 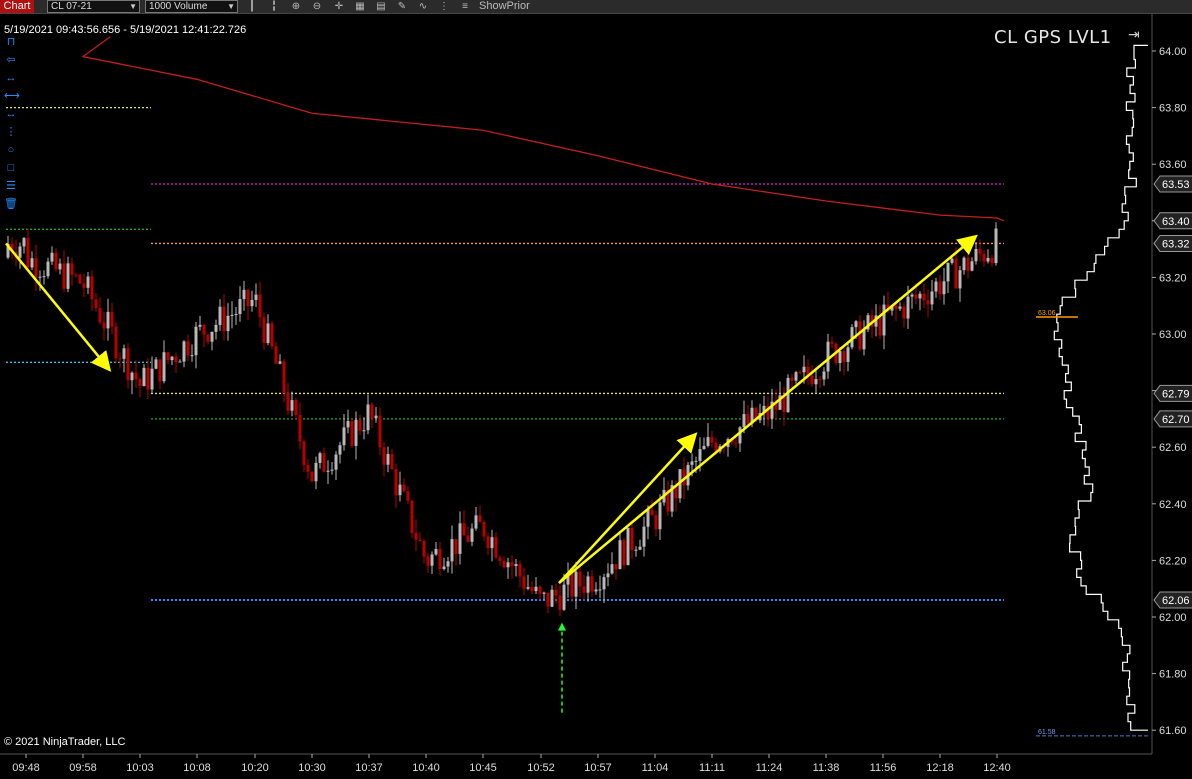 I want to click on x-tick-label: 09:48, so click(x=26, y=768).